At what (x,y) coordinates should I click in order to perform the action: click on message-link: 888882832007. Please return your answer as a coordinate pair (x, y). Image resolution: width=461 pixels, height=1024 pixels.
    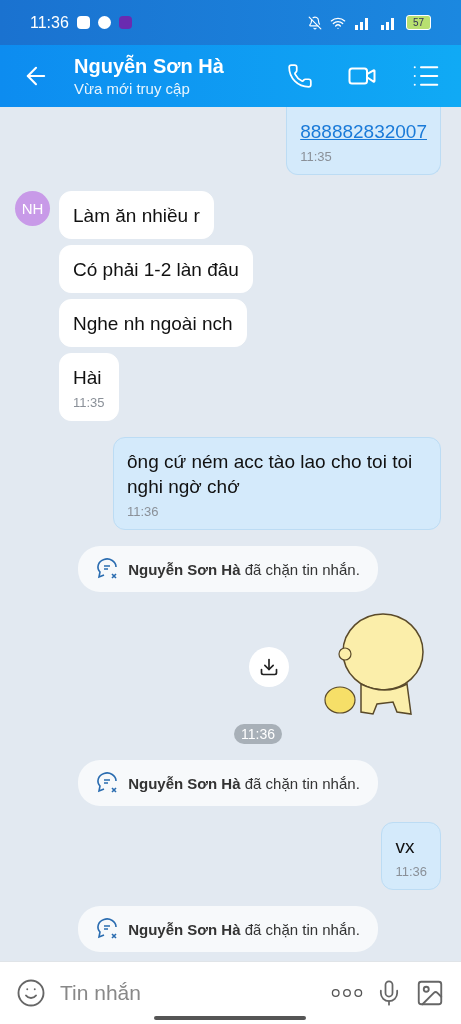
    Looking at the image, I should click on (363, 131).